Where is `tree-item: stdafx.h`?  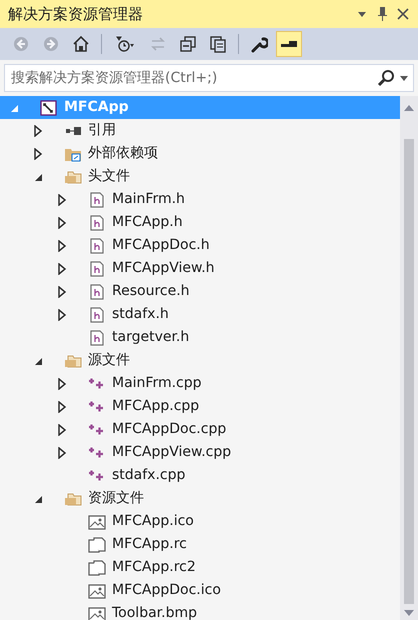 tree-item: stdafx.h is located at coordinates (200, 314).